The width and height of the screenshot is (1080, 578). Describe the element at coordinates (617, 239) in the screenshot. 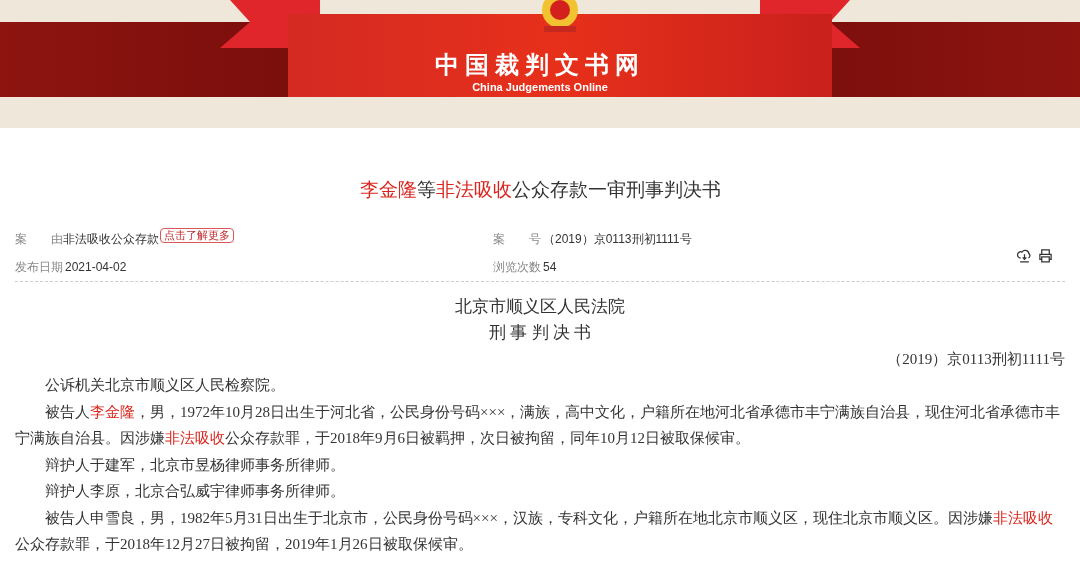

I see `case-number-value: （2019）京0113刑初1111号` at that location.